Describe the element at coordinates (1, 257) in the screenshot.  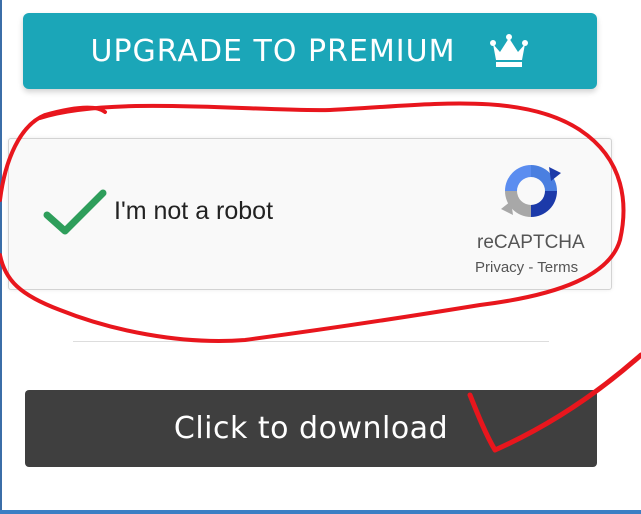
I see `frame-left-border` at that location.